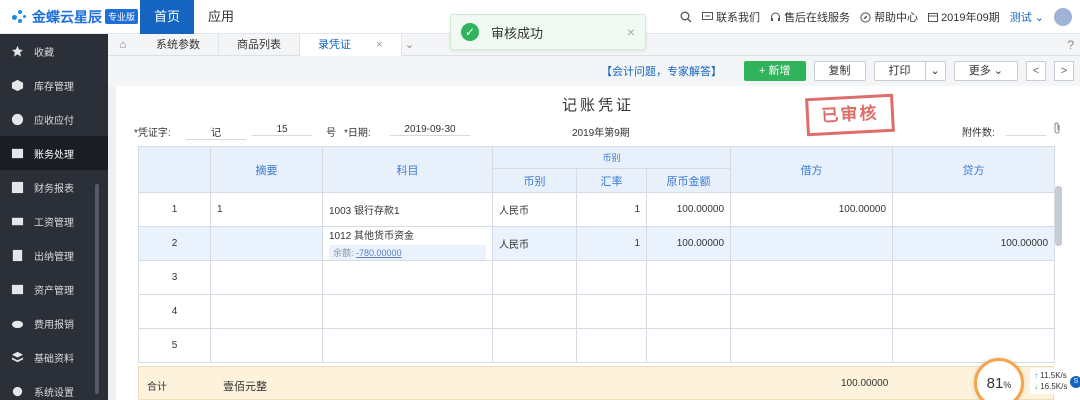 The width and height of the screenshot is (1080, 400). I want to click on table-row: 3, so click(597, 277).